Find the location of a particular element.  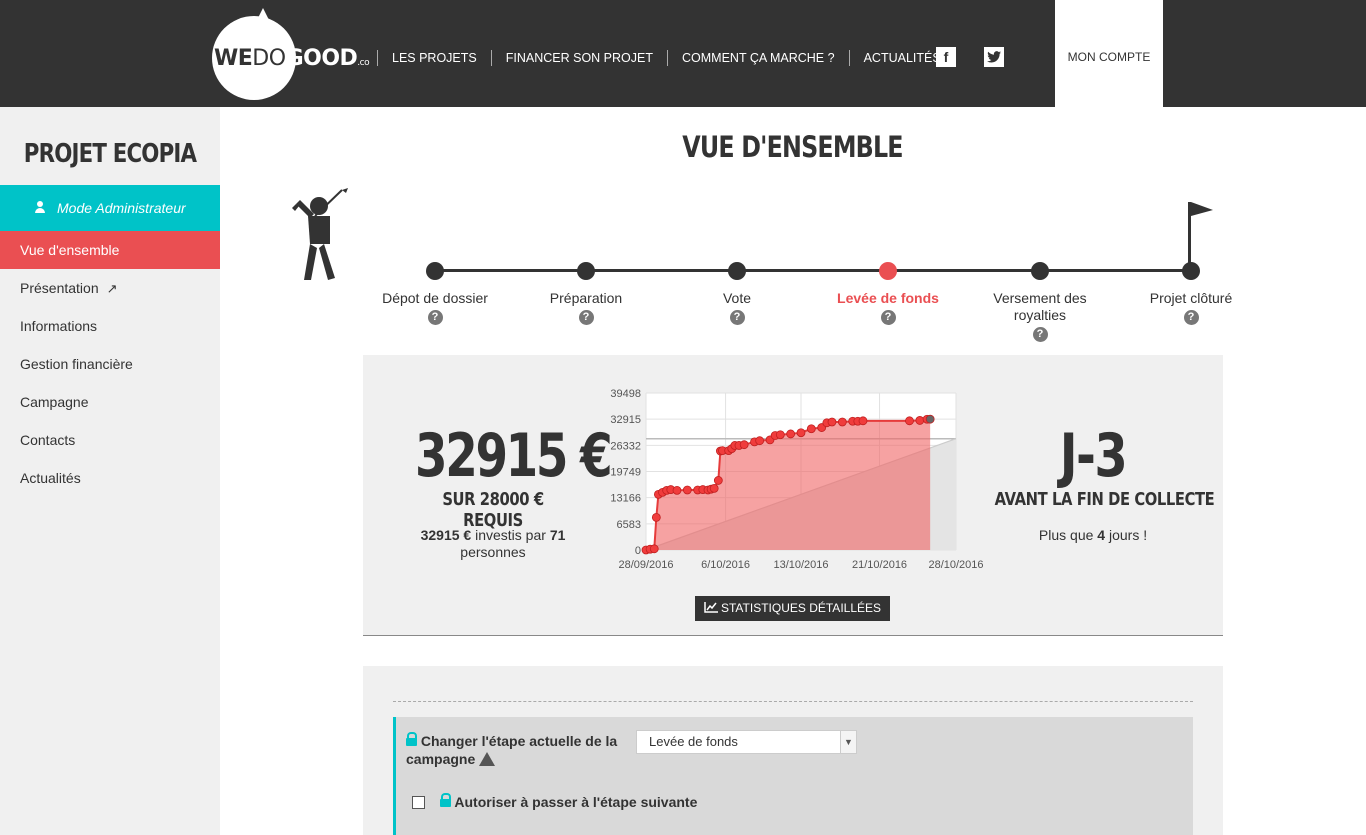

x-tick-label: 28/10/2016 is located at coordinates (955, 565).